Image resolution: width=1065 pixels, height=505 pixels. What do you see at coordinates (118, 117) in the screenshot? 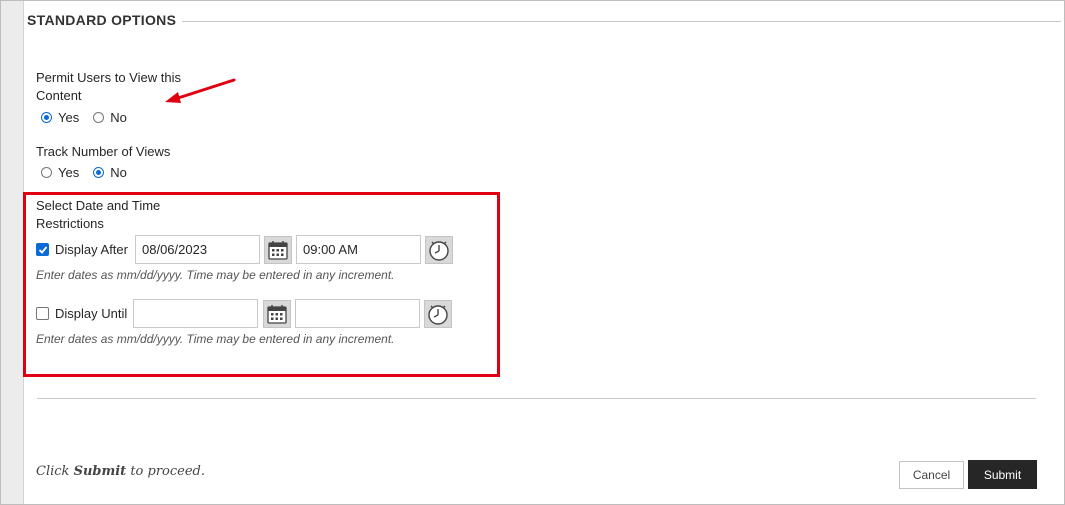
I see `permit-no-label: No` at bounding box center [118, 117].